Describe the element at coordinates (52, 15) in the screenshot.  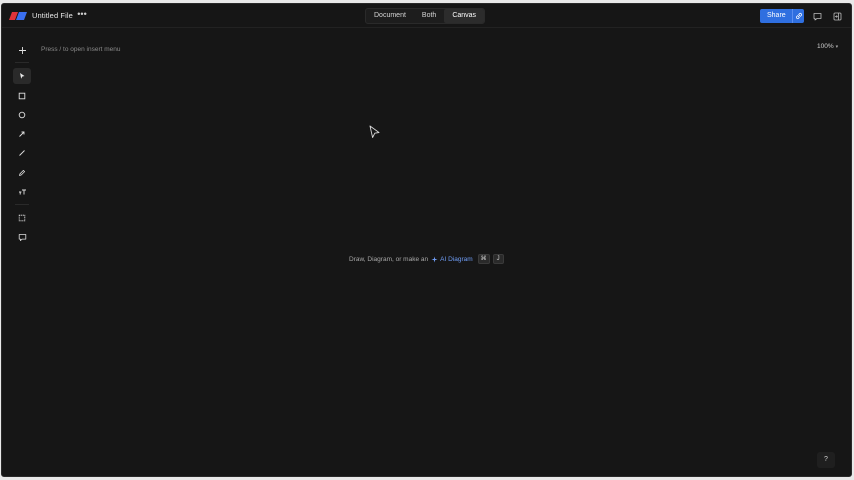
I see `file-title: Untitled File` at that location.